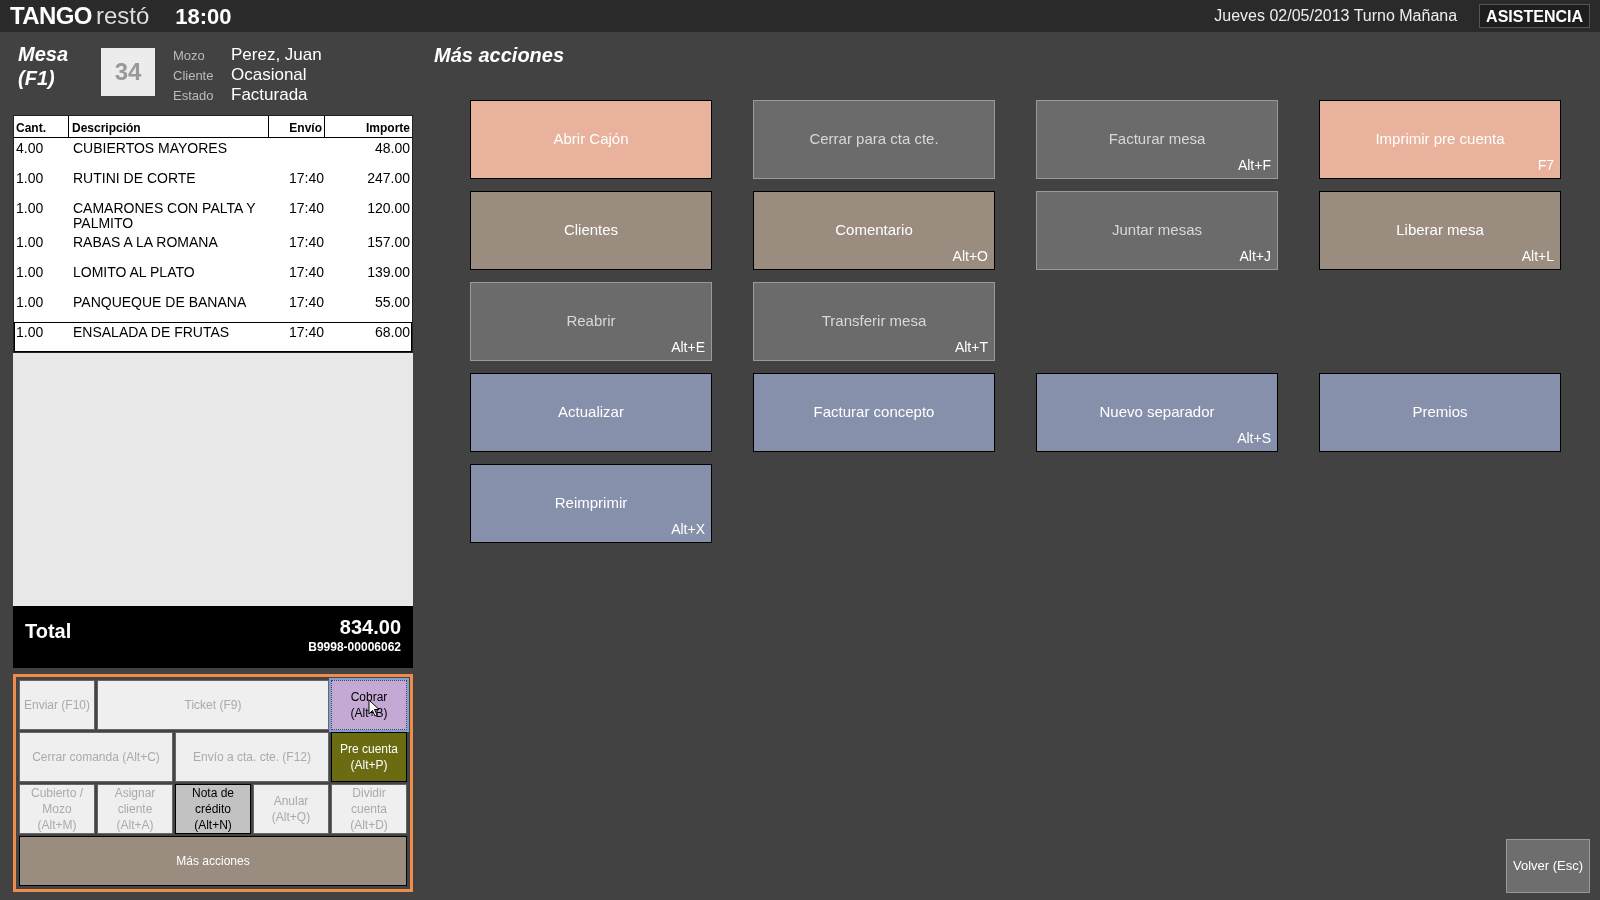 Image resolution: width=1600 pixels, height=900 pixels. Describe the element at coordinates (189, 56) in the screenshot. I see `field-label: Mozo` at that location.